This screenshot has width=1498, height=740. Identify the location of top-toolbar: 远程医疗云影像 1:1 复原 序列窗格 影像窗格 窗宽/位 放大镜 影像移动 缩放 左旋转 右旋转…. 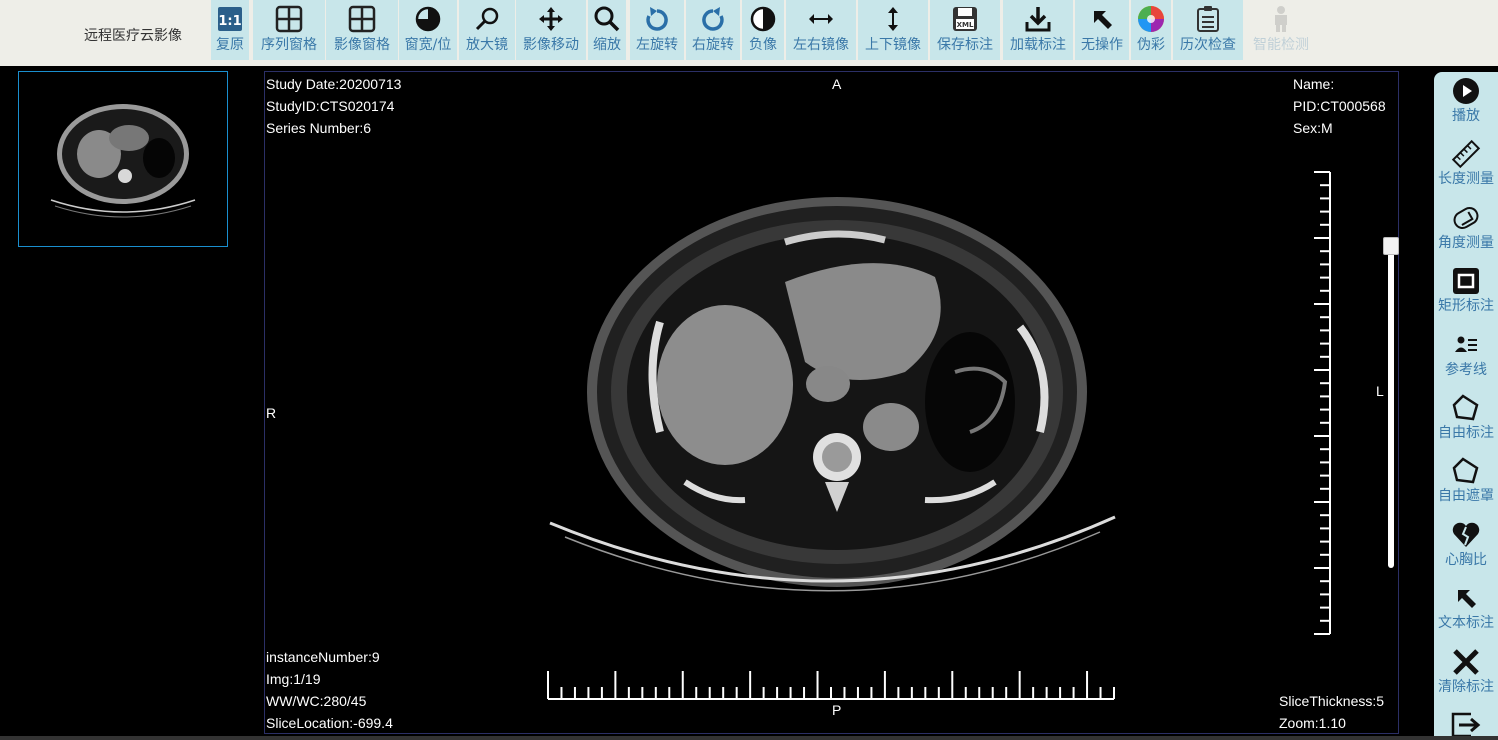
(749, 33).